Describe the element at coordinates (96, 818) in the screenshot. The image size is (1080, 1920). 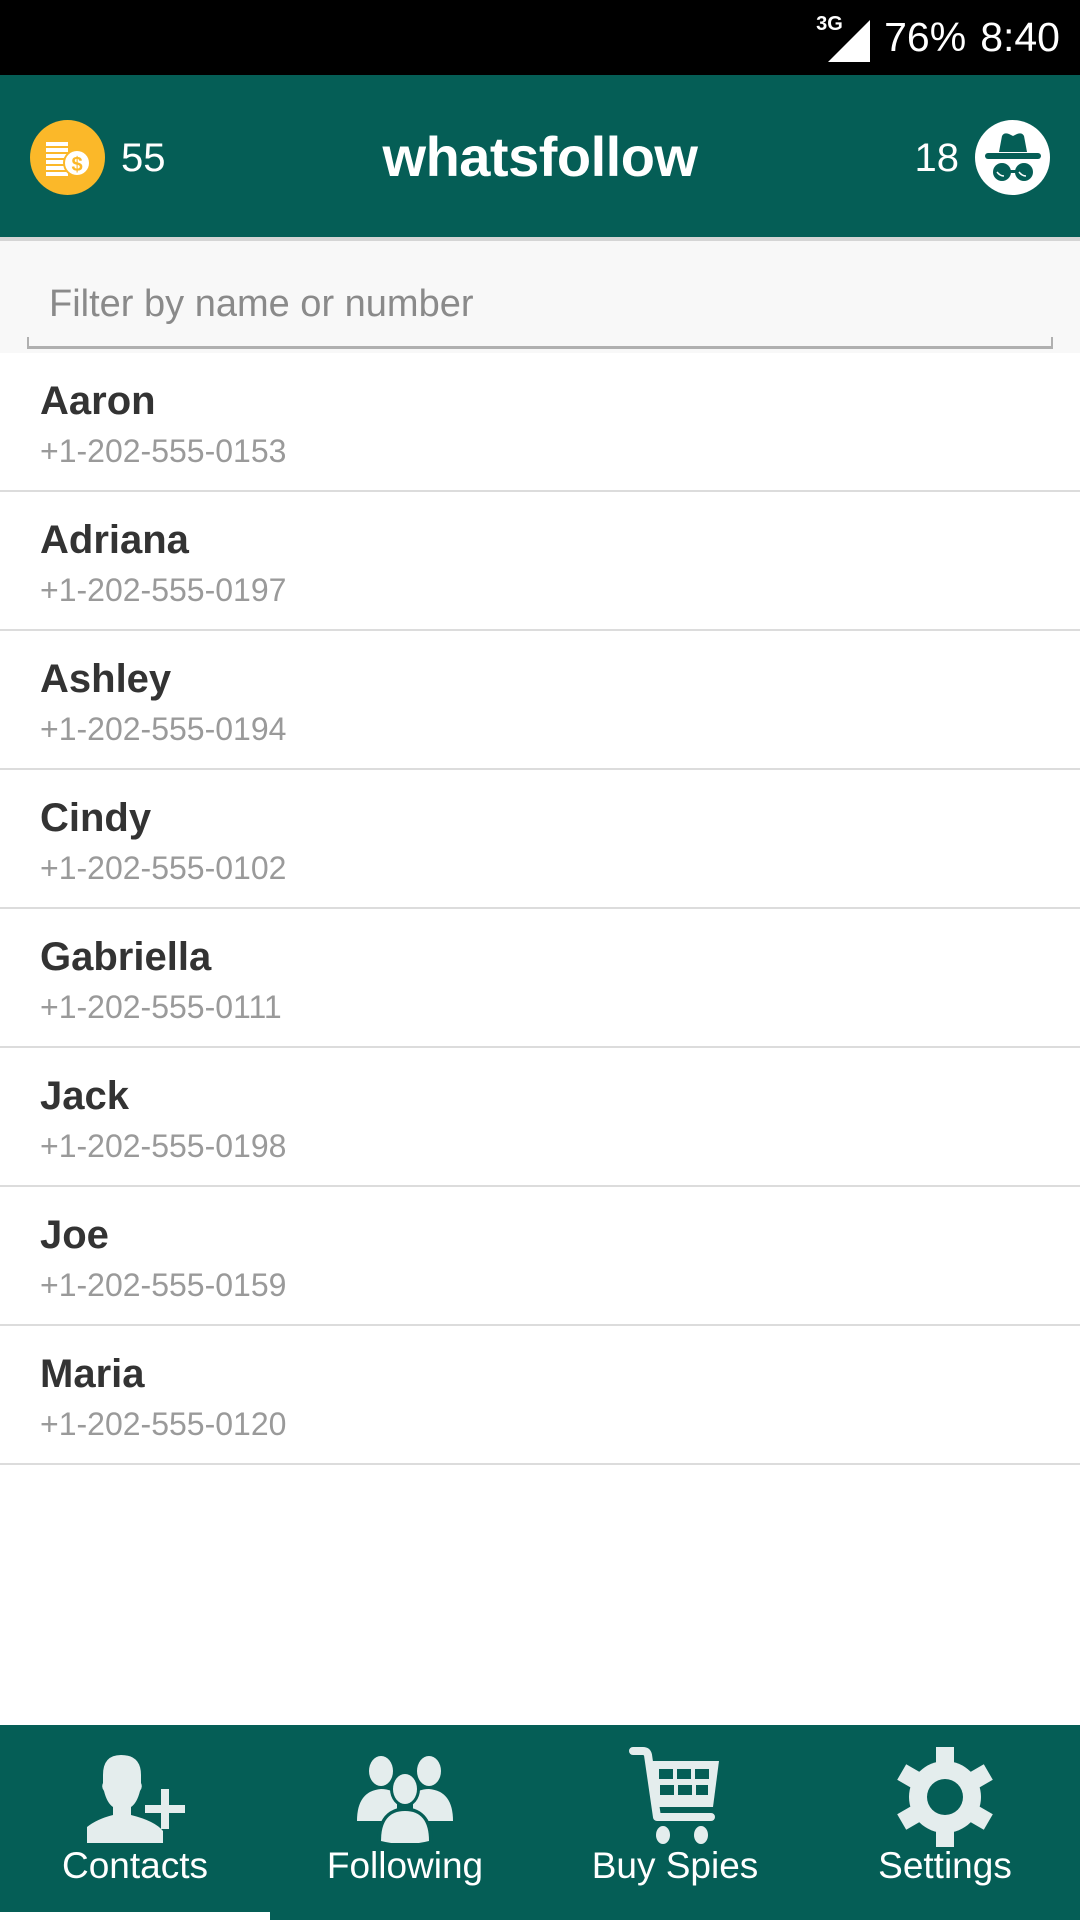
I see `contact-name: Cindy` at that location.